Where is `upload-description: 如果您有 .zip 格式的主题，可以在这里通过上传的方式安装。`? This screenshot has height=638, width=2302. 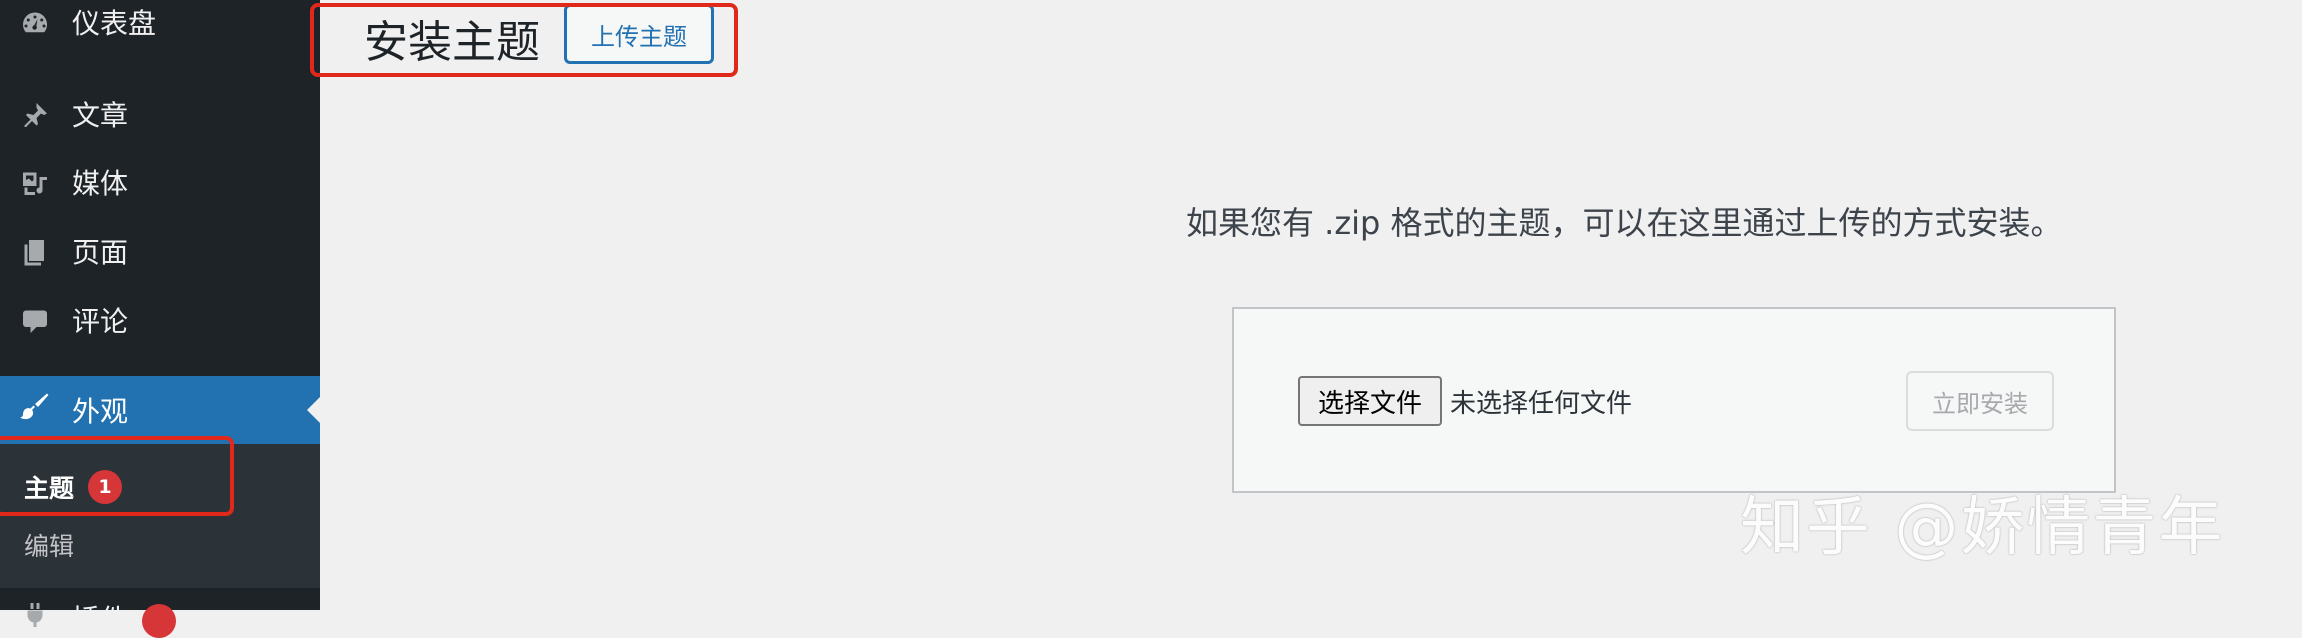
upload-description: 如果您有 .zip 格式的主题，可以在这里通过上传的方式安装。 is located at coordinates (1624, 223).